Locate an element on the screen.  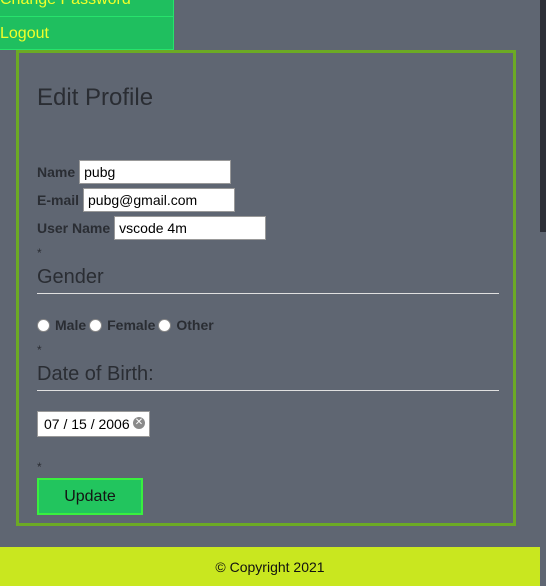
gender-options: Male Female Other is located at coordinates (127, 325).